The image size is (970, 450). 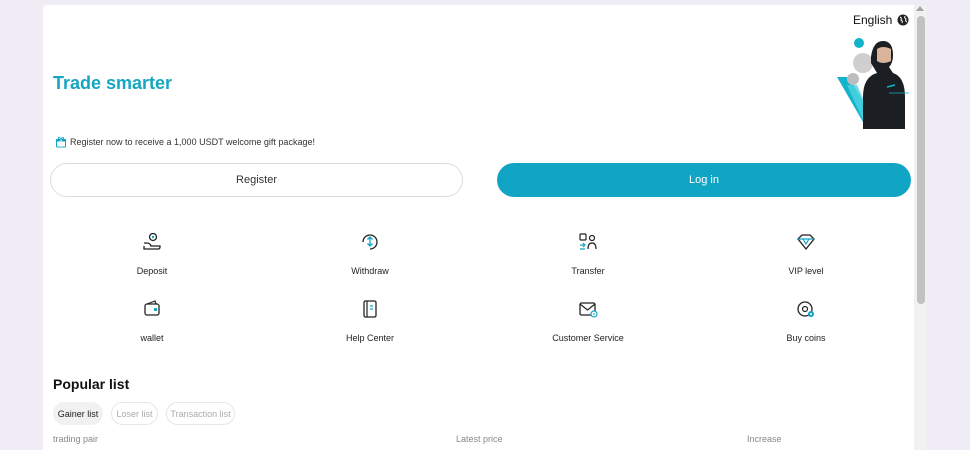 I want to click on action-label: VIP level, so click(x=806, y=271).